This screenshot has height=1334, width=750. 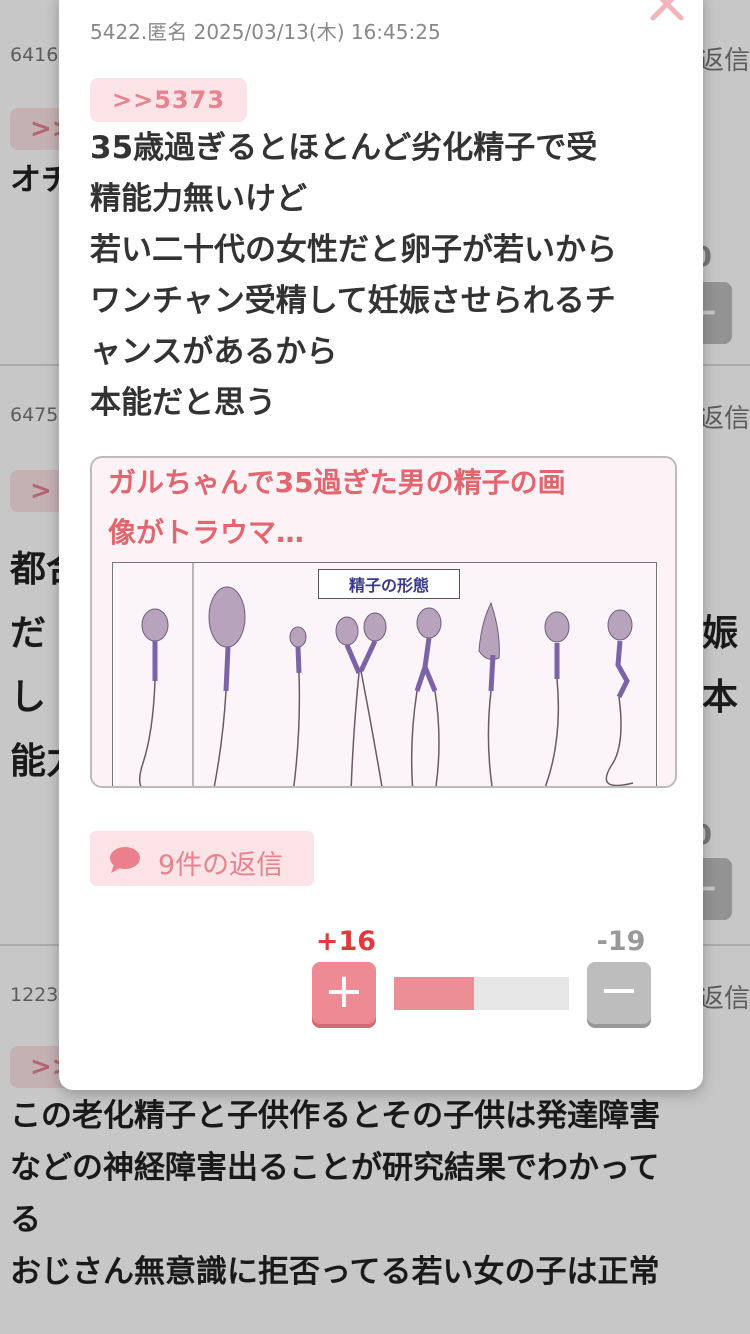 I want to click on replies-count-label: 9件の返信, so click(x=221, y=865).